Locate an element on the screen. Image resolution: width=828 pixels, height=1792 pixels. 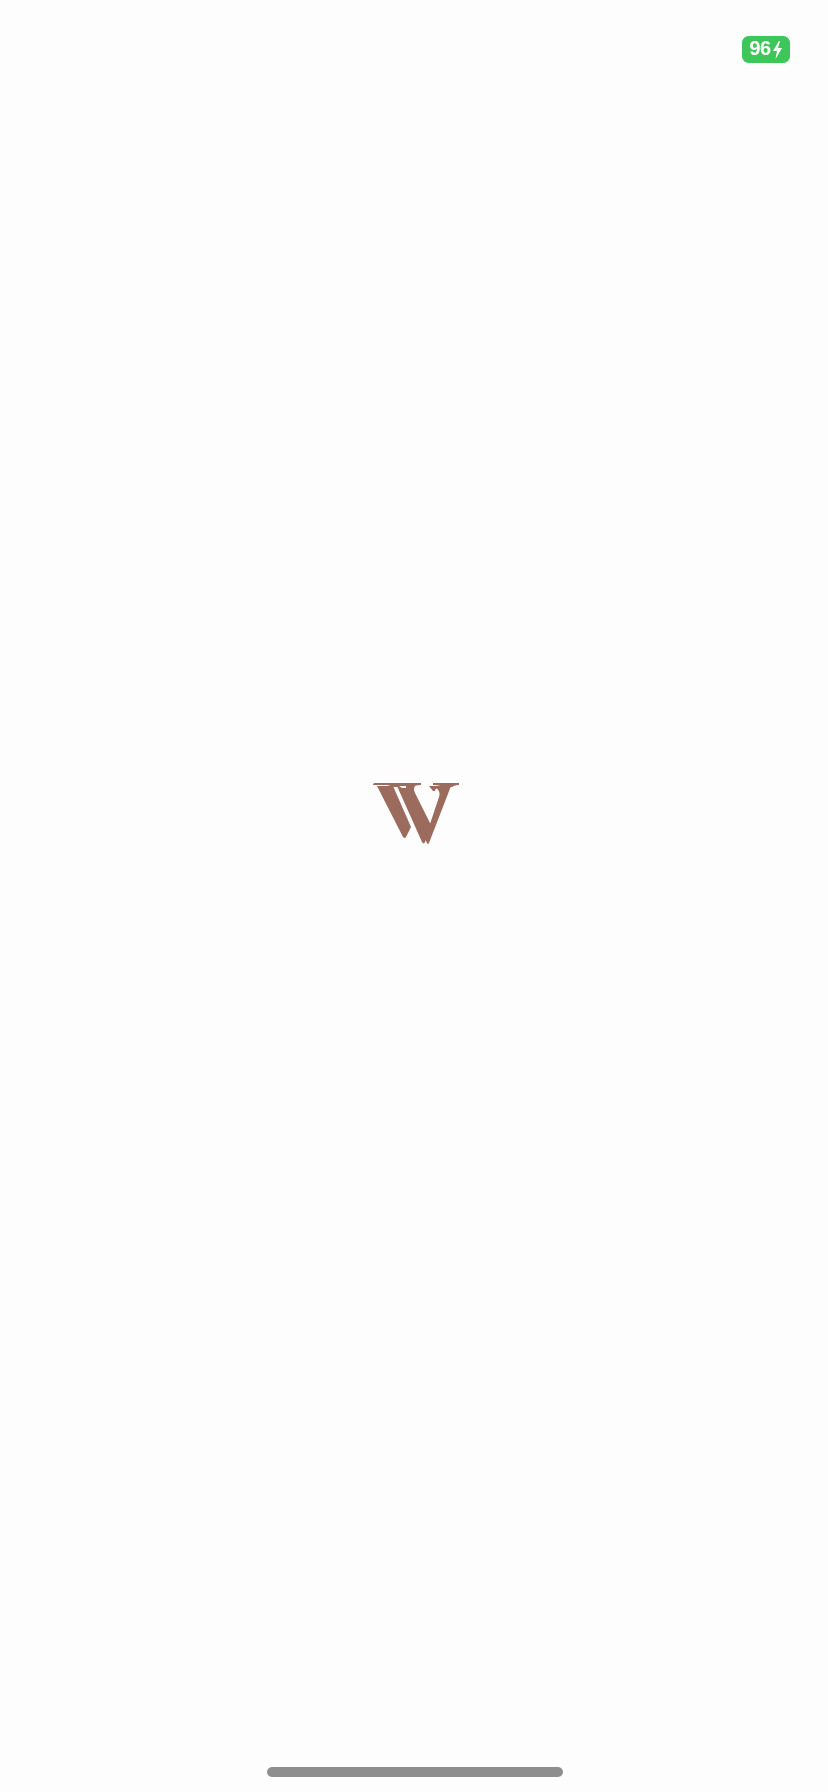
home-indicator is located at coordinates (415, 1772).